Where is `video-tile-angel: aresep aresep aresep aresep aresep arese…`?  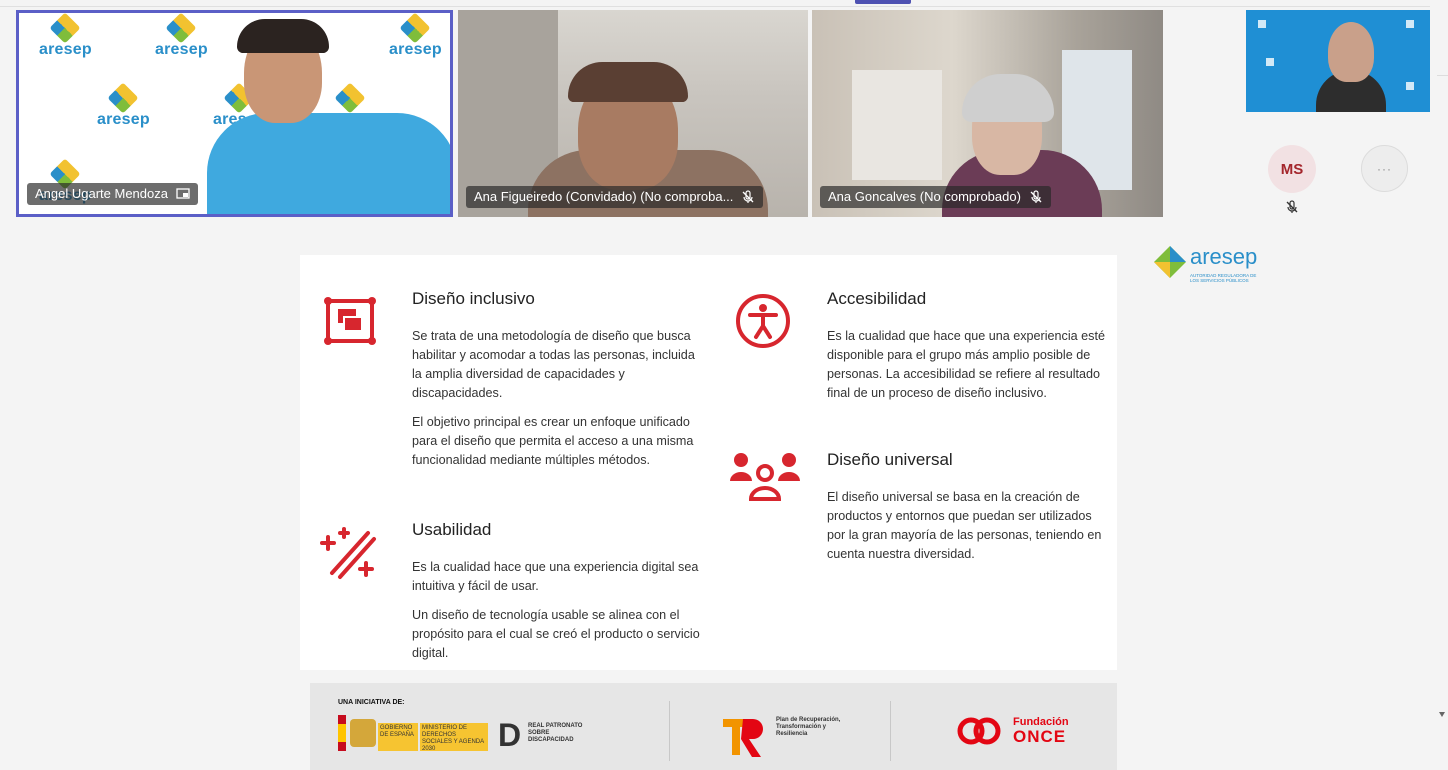
video-tile-angel: aresep aresep aresep aresep aresep arese… is located at coordinates (234, 113).